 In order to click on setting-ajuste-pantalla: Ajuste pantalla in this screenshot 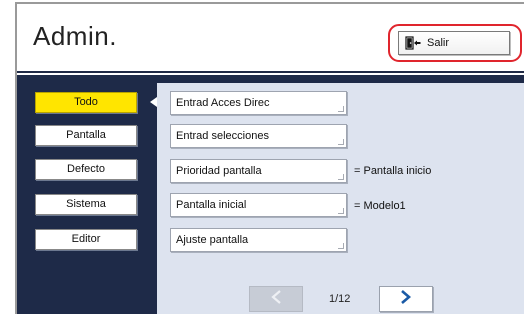, I will do `click(258, 240)`.